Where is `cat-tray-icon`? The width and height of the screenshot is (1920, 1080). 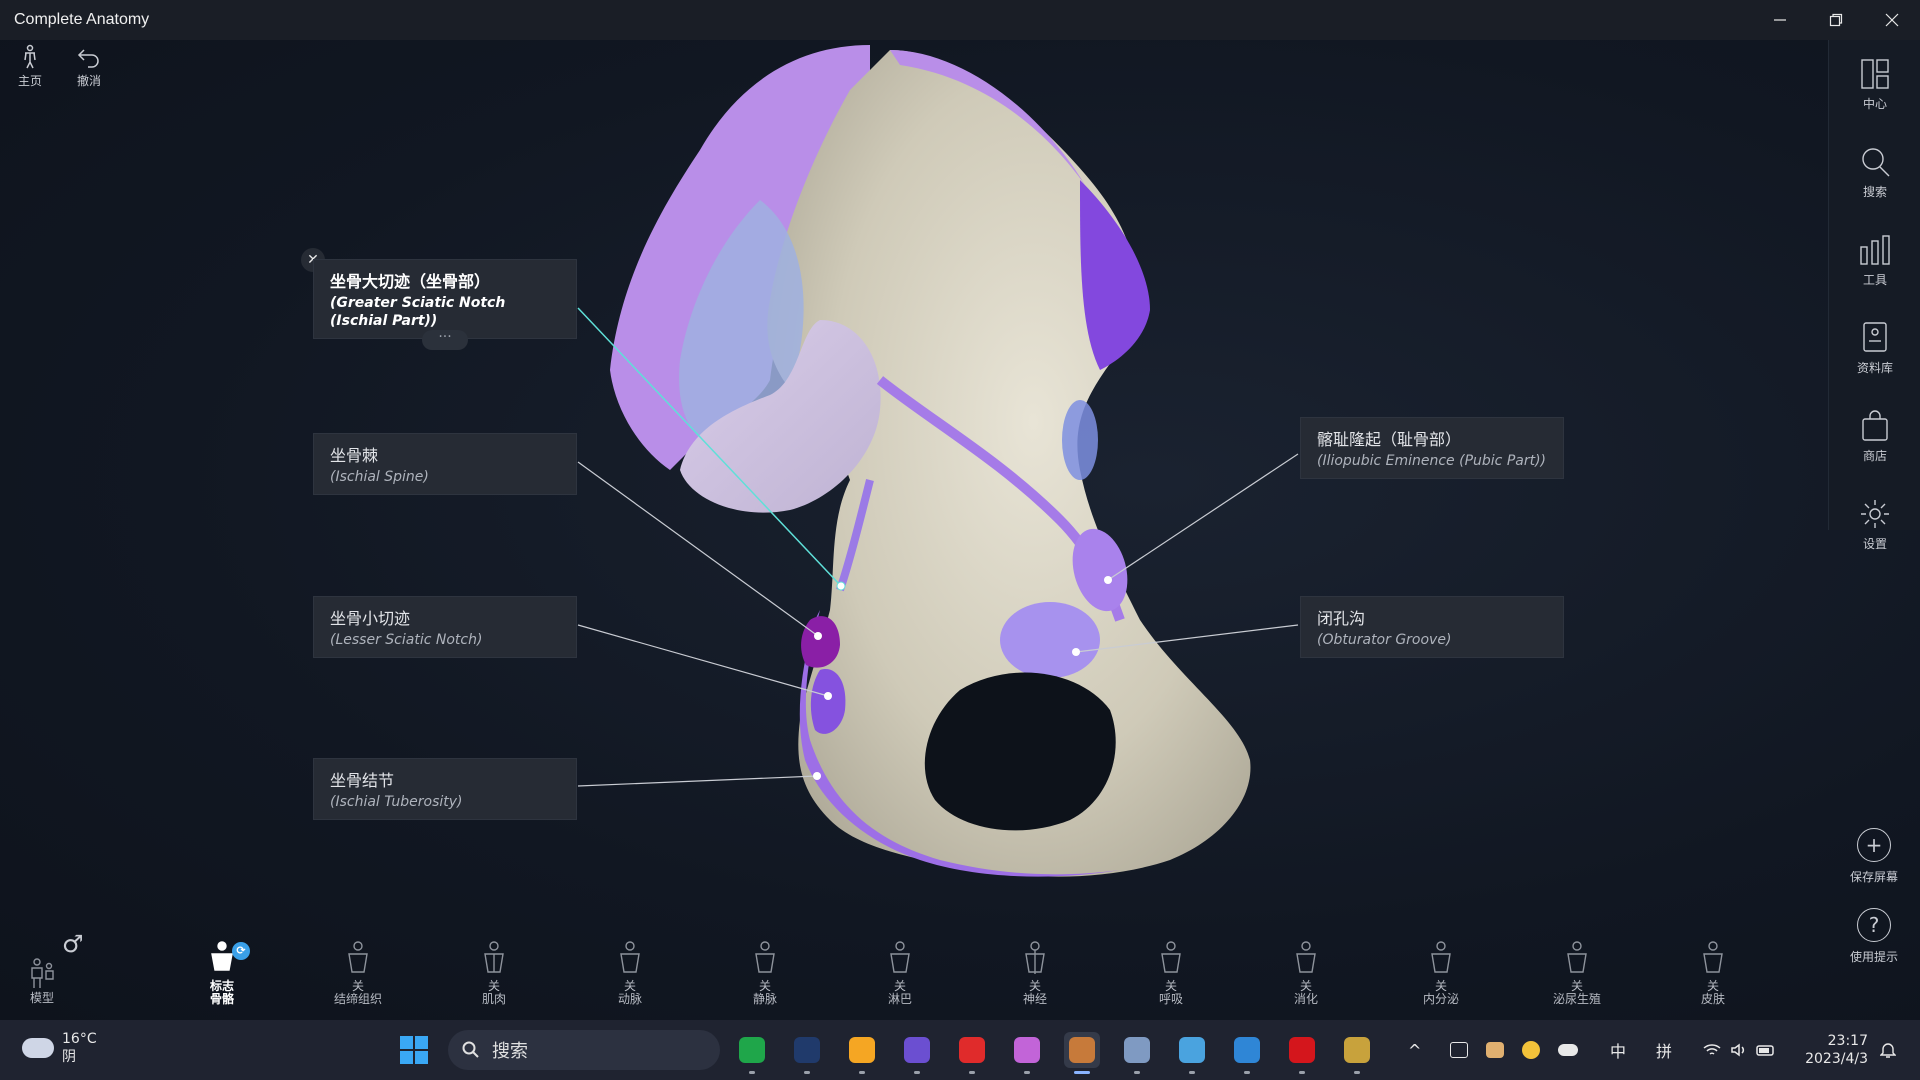
cat-tray-icon is located at coordinates (1495, 1050).